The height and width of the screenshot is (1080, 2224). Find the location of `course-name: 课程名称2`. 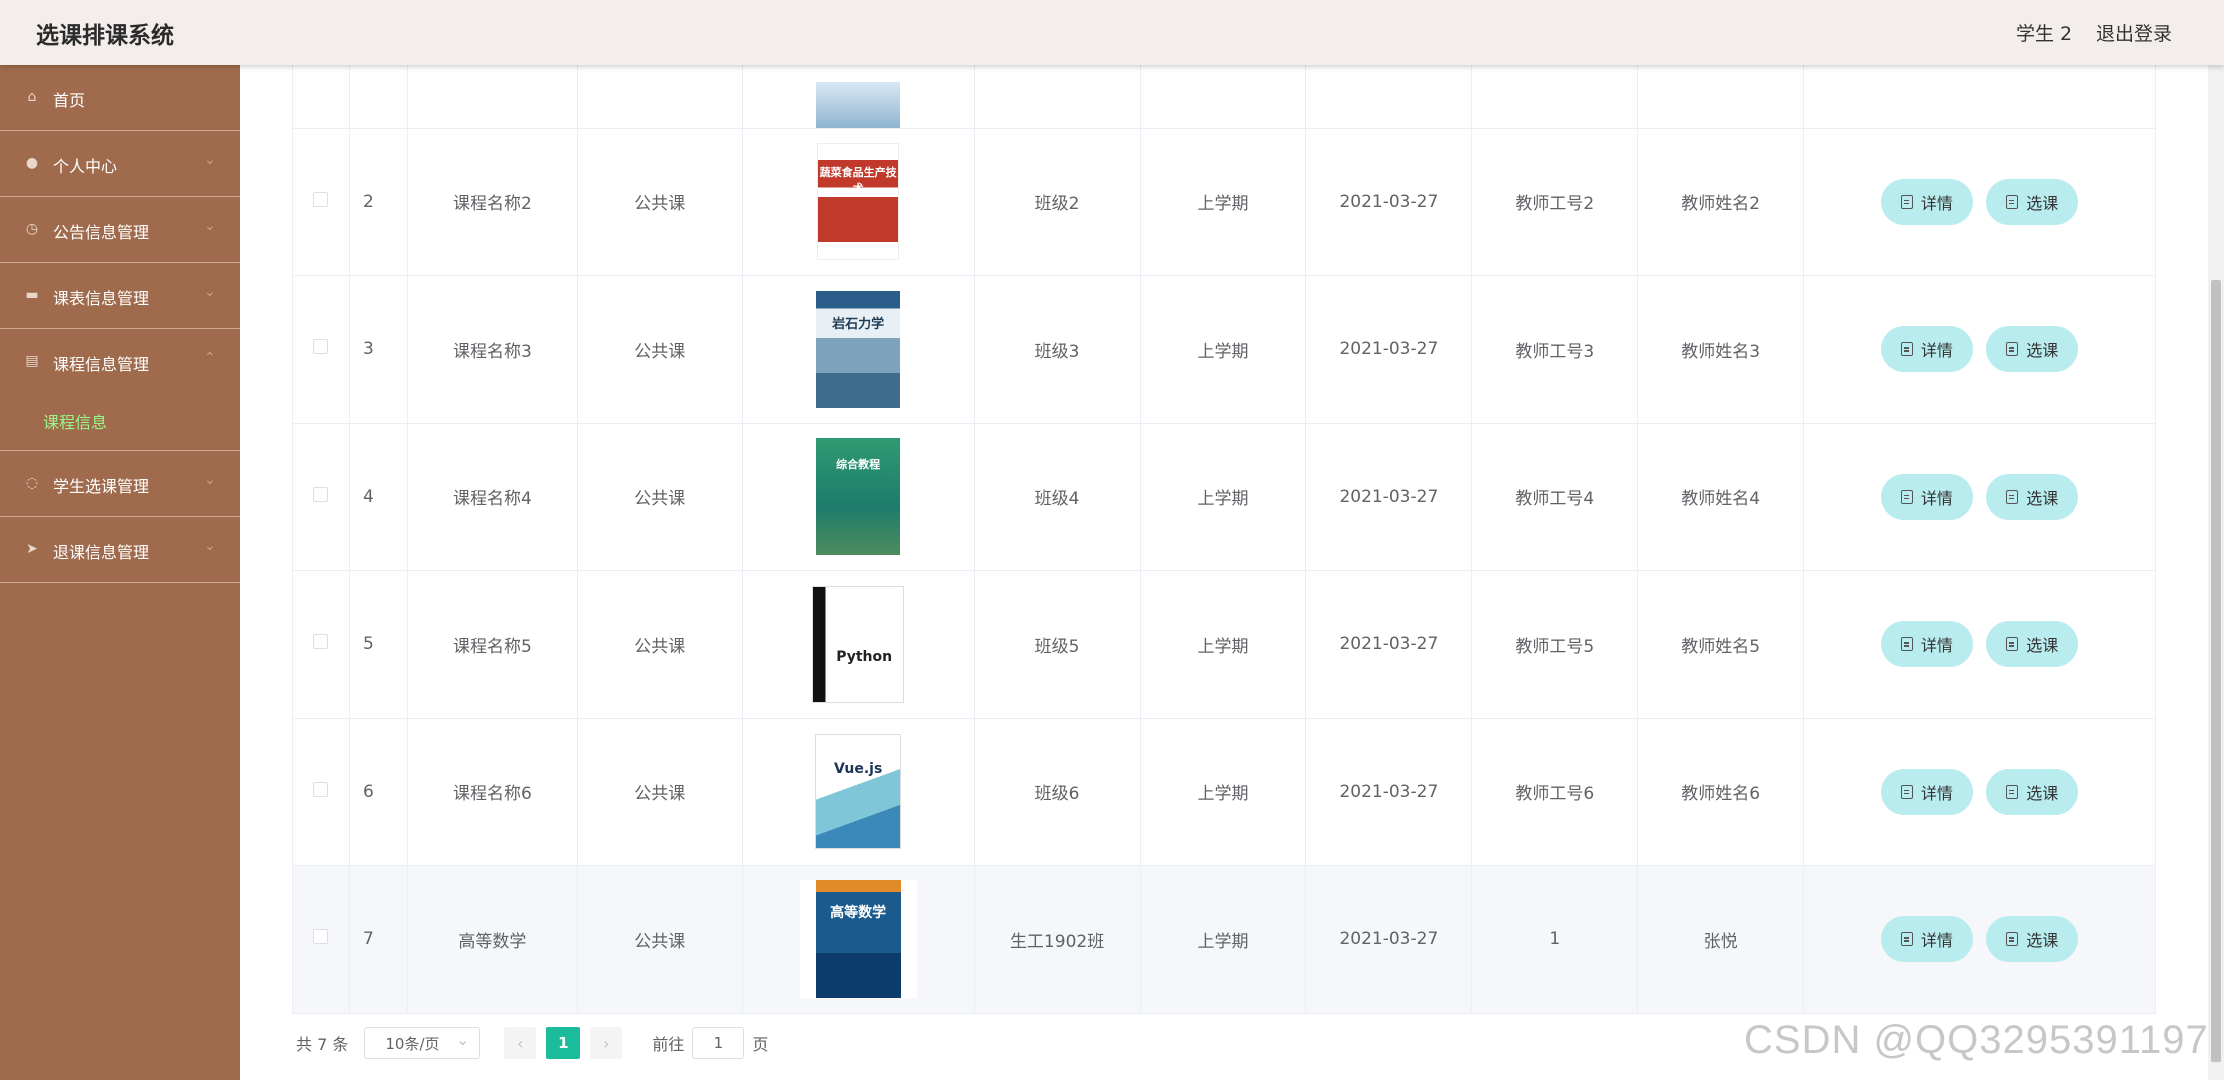

course-name: 课程名称2 is located at coordinates (492, 202).